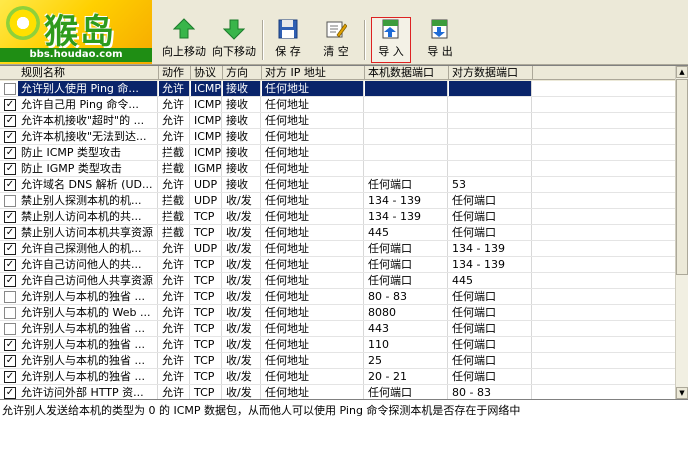 The image size is (688, 457). Describe the element at coordinates (338, 345) in the screenshot. I see `table-row: ✓ 允许别人与本机的独省 ... 允许 TCP 收/发 任何地址 110 任何端口` at that location.